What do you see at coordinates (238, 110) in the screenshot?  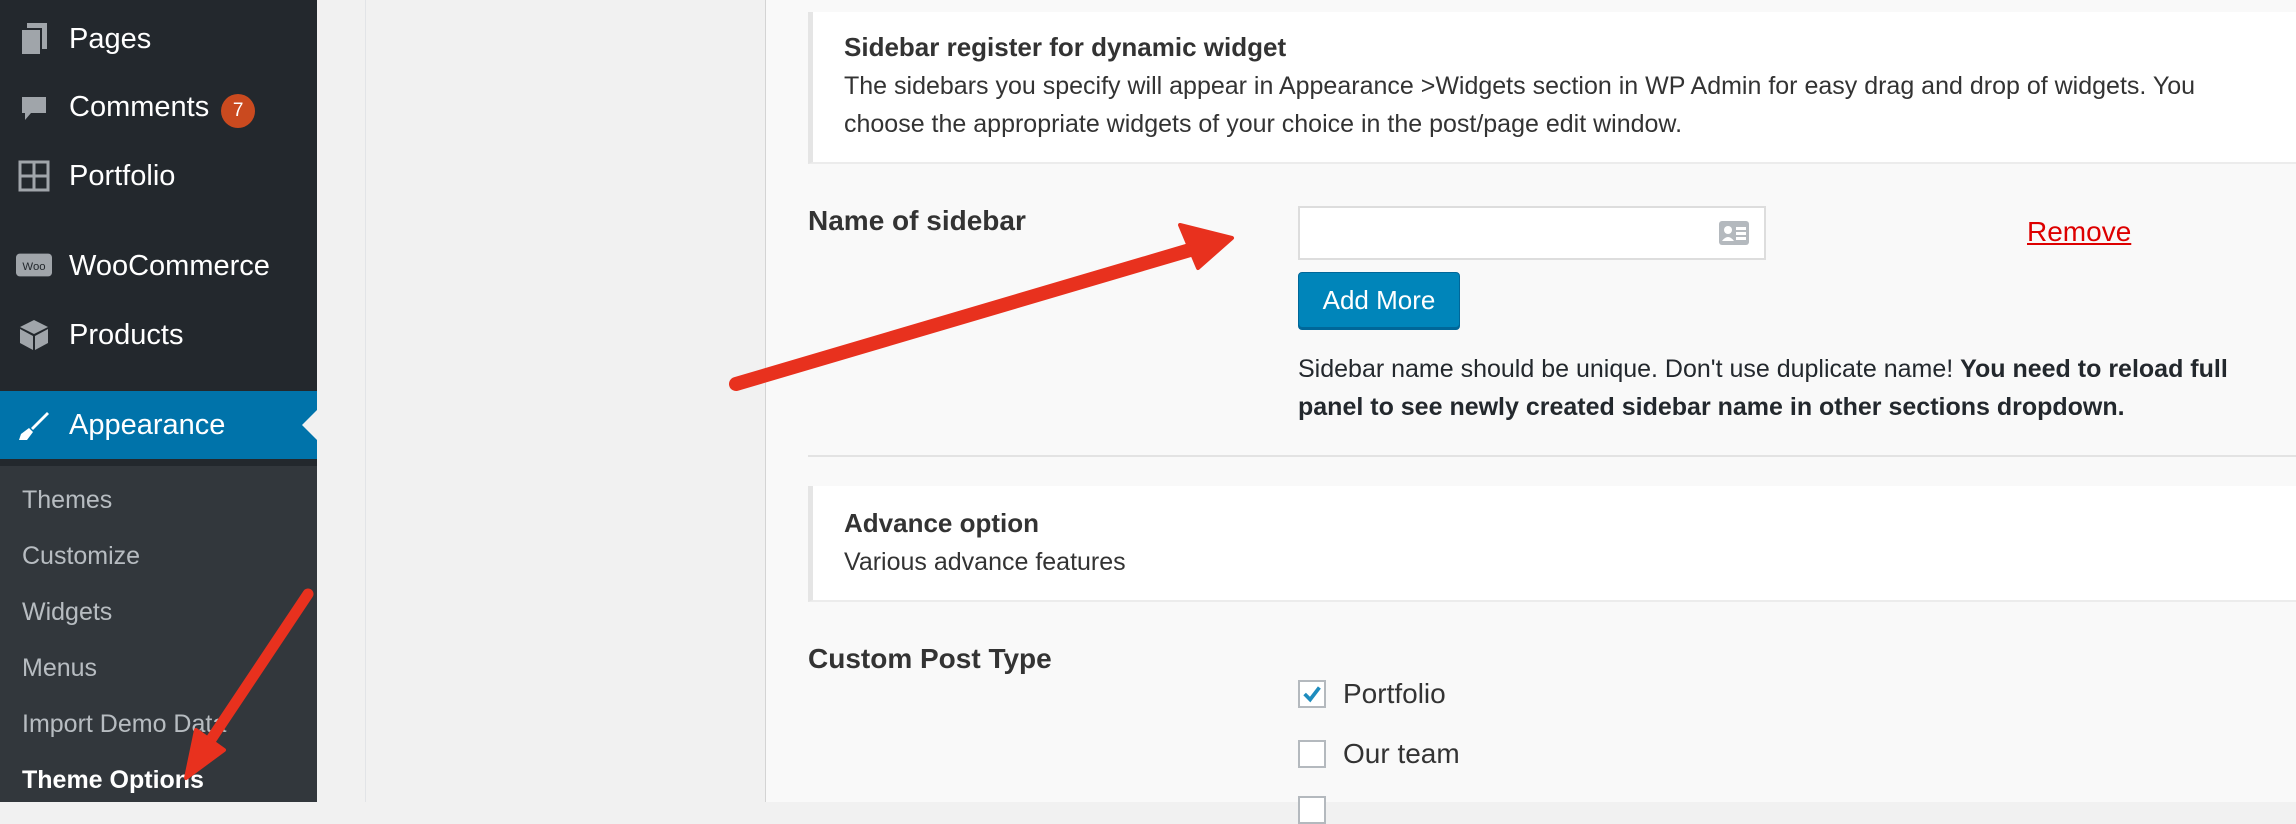 I see `comment-count-badge: 7` at bounding box center [238, 110].